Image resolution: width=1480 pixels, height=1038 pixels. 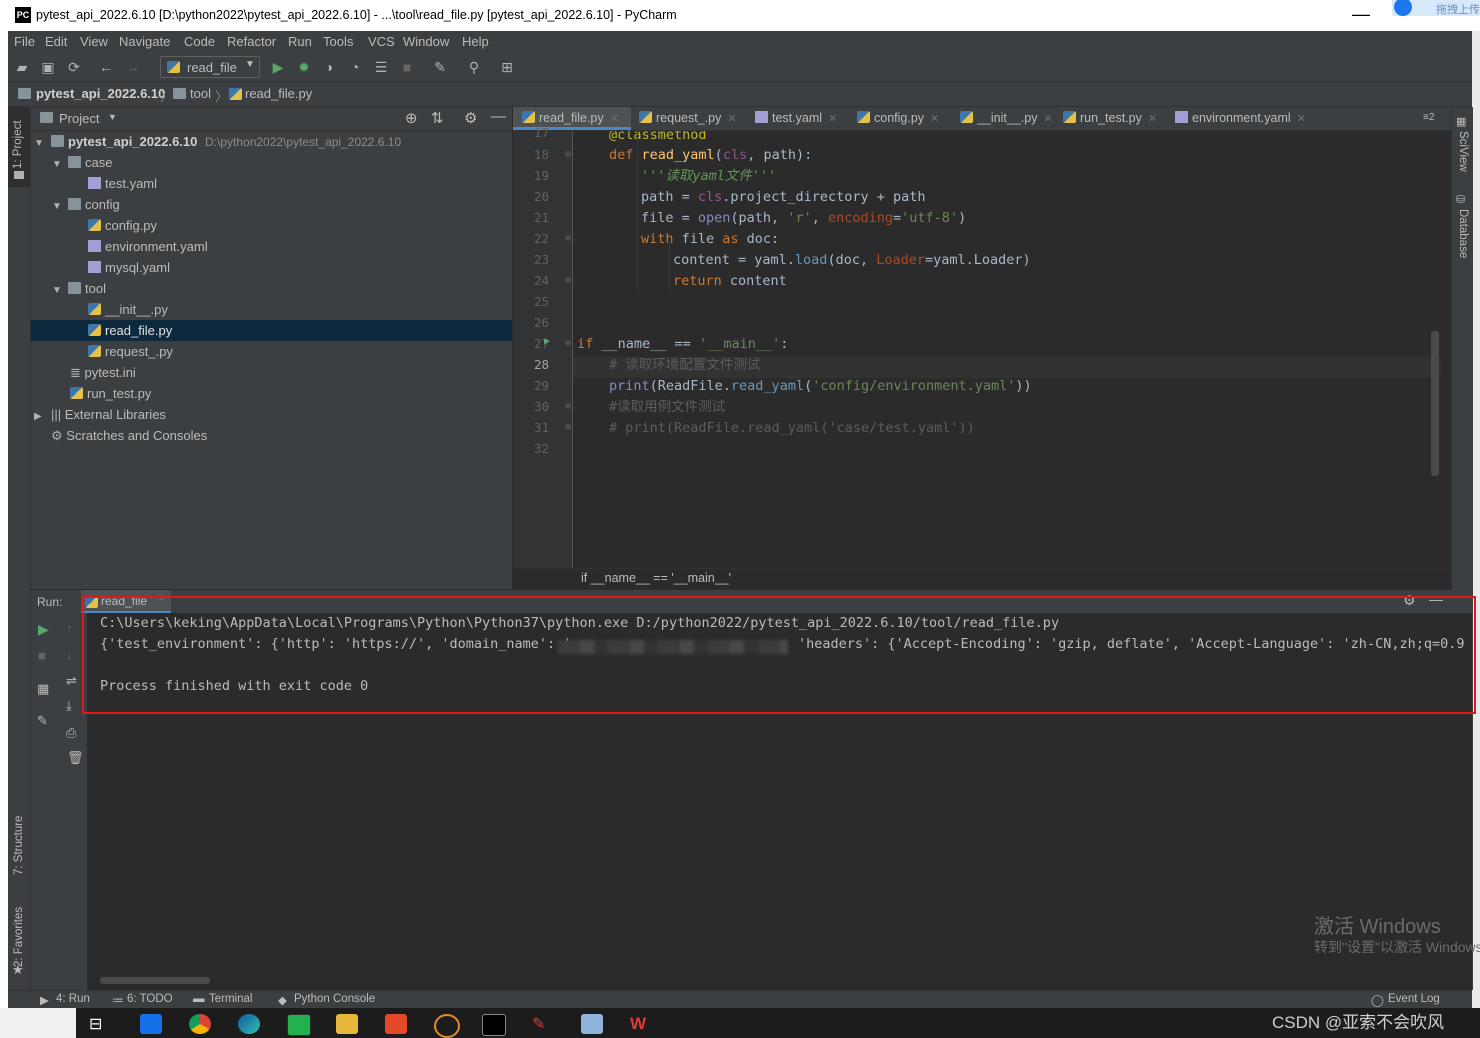 I want to click on tree-item-case: ▼ case, so click(x=271, y=162).